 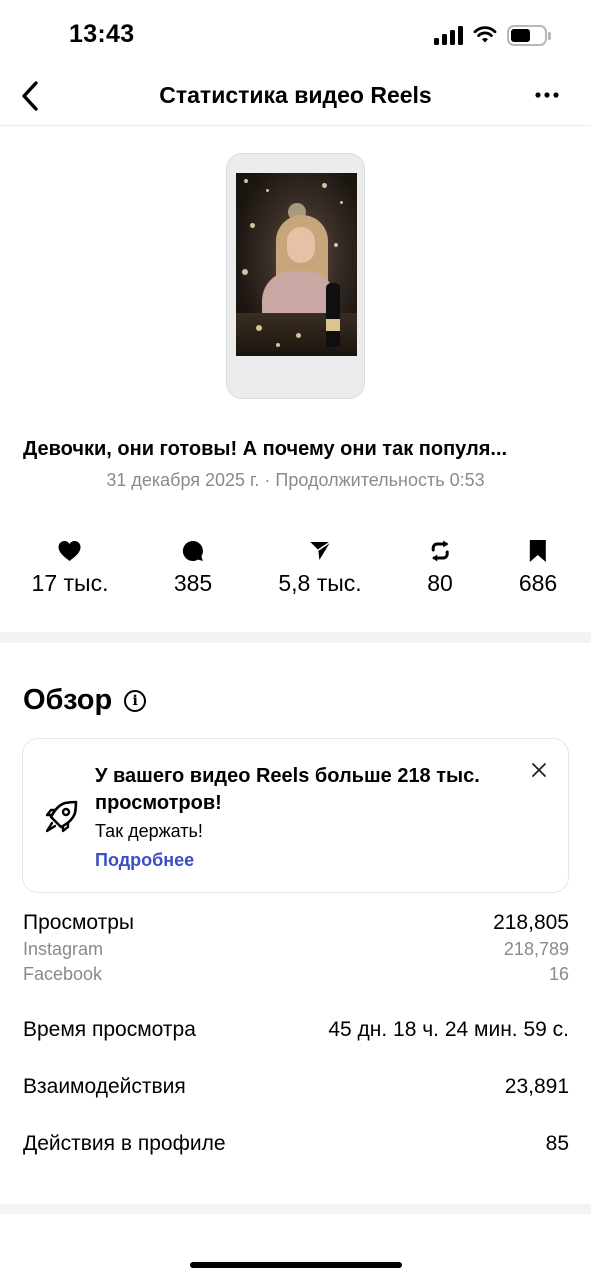 I want to click on section-divider-bottom, so click(x=295, y=1209).